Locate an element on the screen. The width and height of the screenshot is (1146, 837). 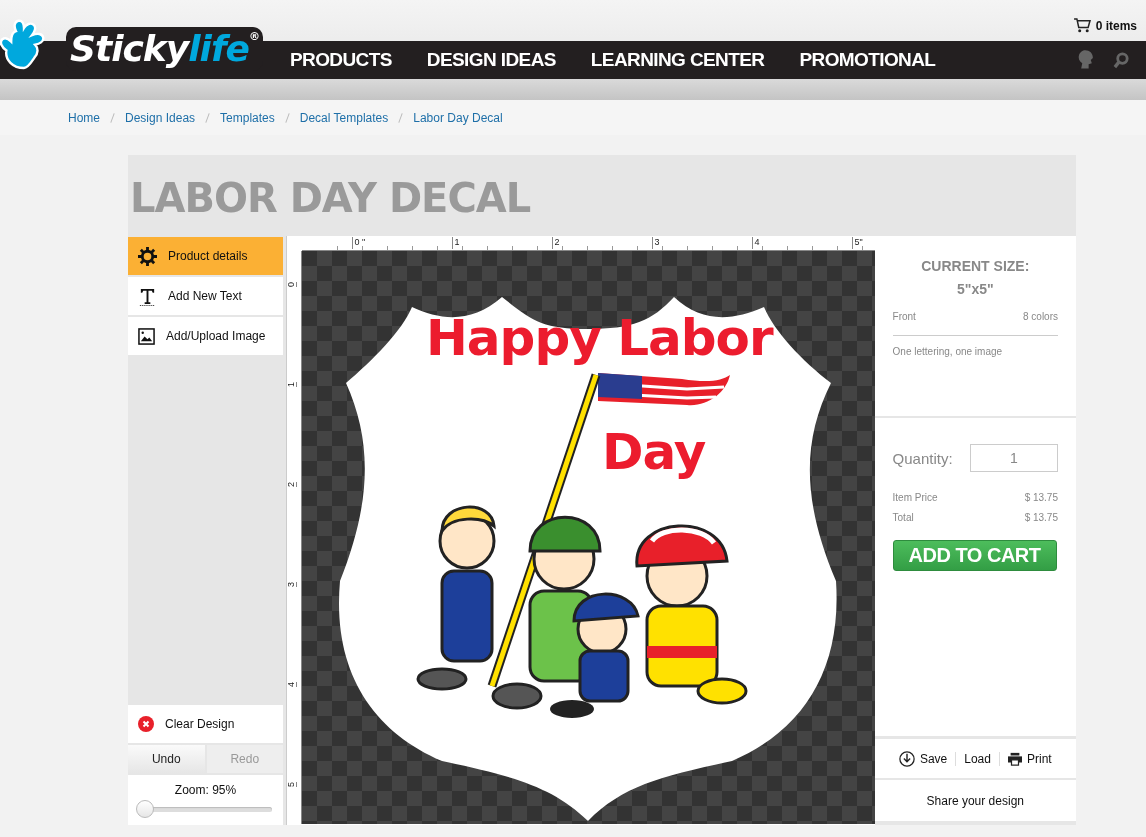
decal-headline: Happy Labor is located at coordinates (599, 338).